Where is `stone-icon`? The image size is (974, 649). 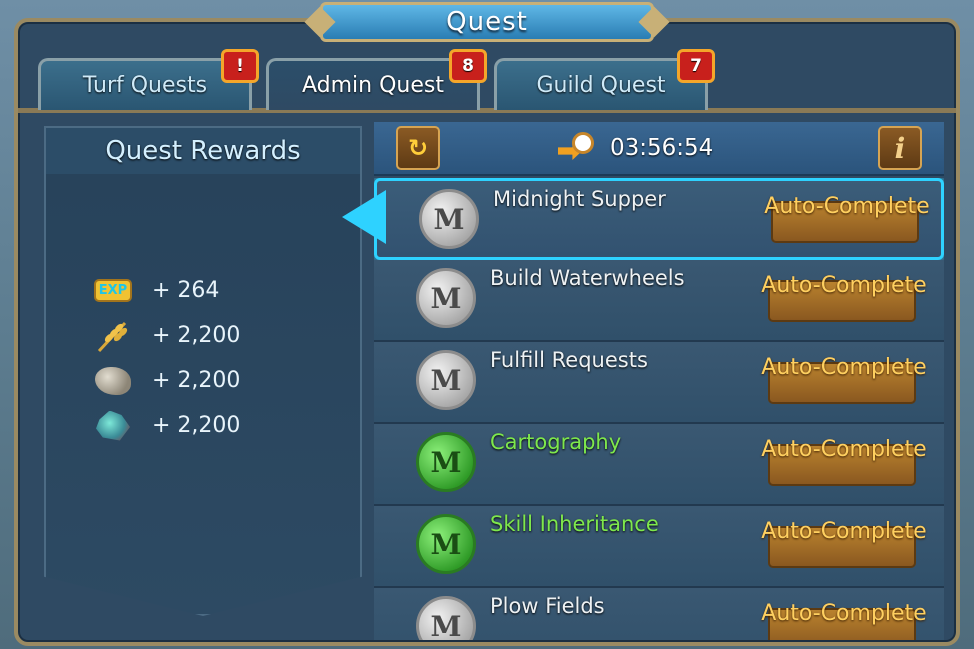
stone-icon is located at coordinates (113, 380).